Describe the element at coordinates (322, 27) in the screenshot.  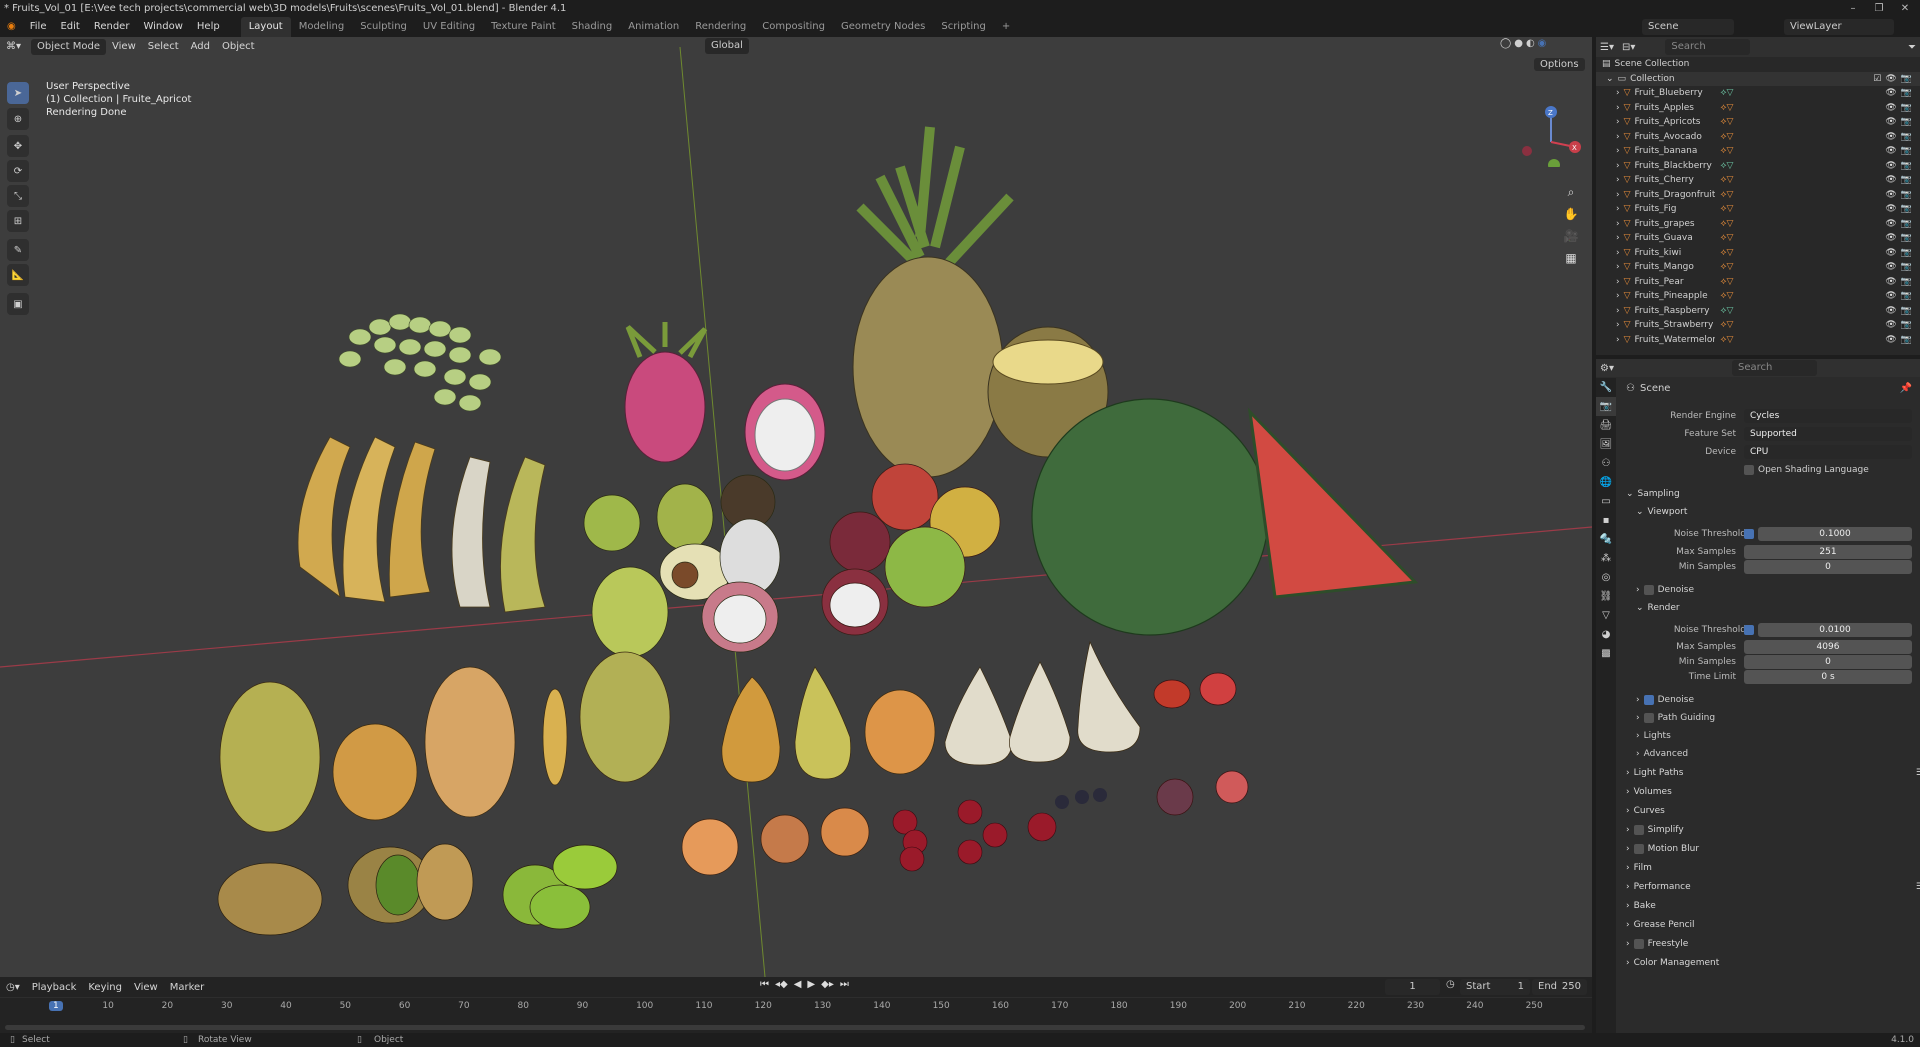
I see `tab-modeling: Modeling` at that location.